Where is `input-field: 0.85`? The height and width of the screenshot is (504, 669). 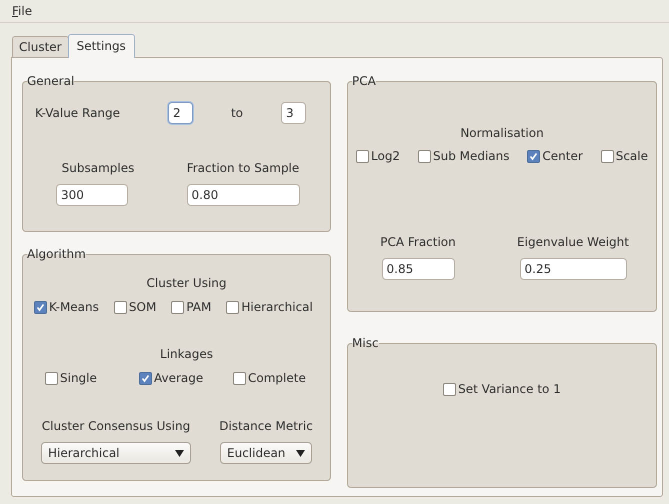 input-field: 0.85 is located at coordinates (418, 269).